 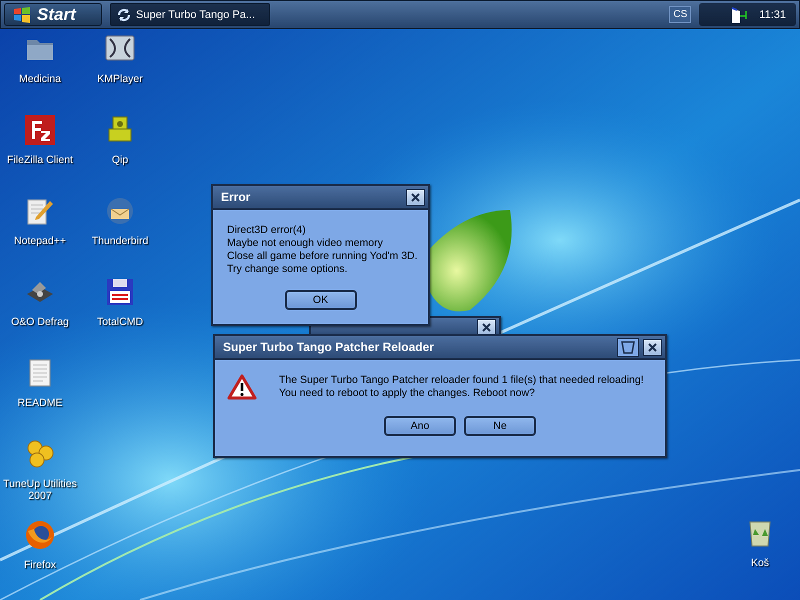 I want to click on bucket-icon, so click(x=628, y=347).